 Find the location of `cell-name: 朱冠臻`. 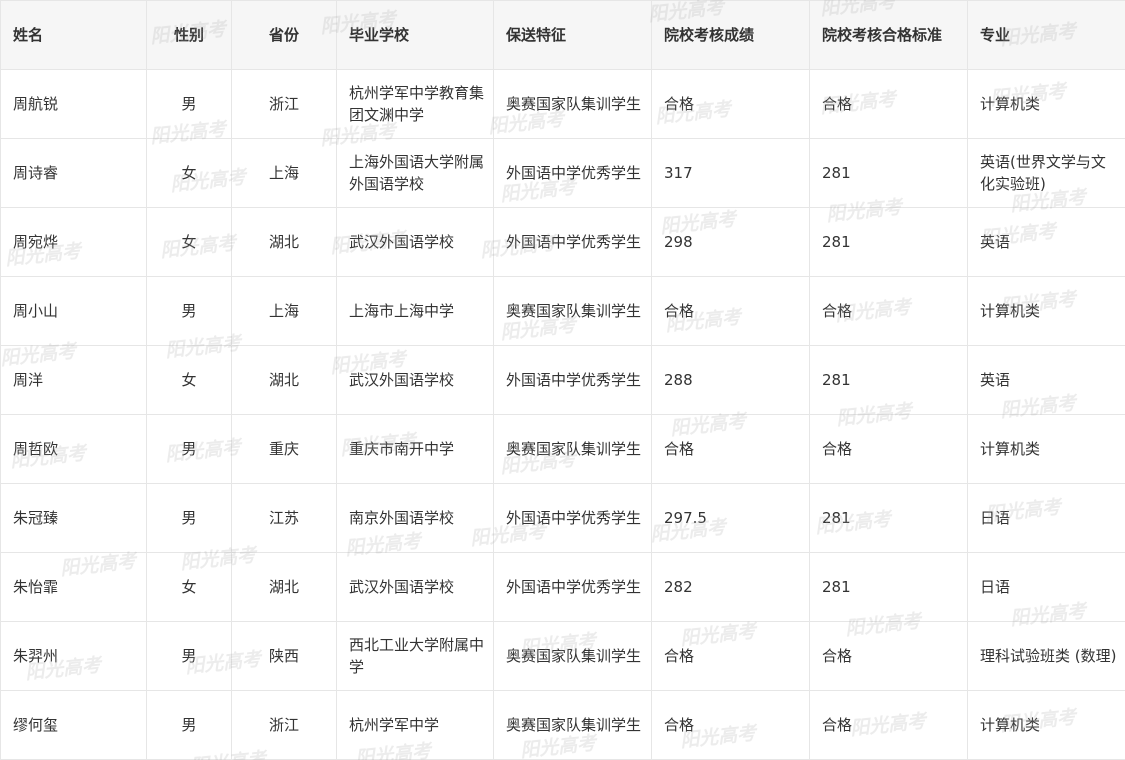

cell-name: 朱冠臻 is located at coordinates (73, 518).